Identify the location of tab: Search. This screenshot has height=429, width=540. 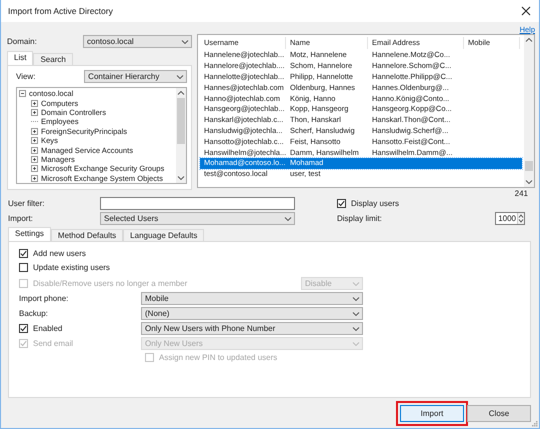
(53, 59).